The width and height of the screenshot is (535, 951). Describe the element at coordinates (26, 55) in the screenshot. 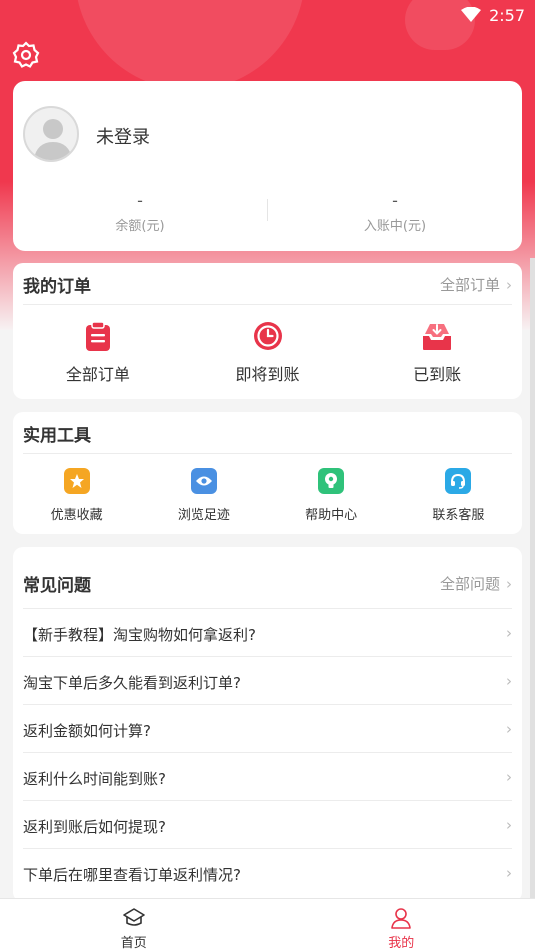

I see `gear-icon` at that location.